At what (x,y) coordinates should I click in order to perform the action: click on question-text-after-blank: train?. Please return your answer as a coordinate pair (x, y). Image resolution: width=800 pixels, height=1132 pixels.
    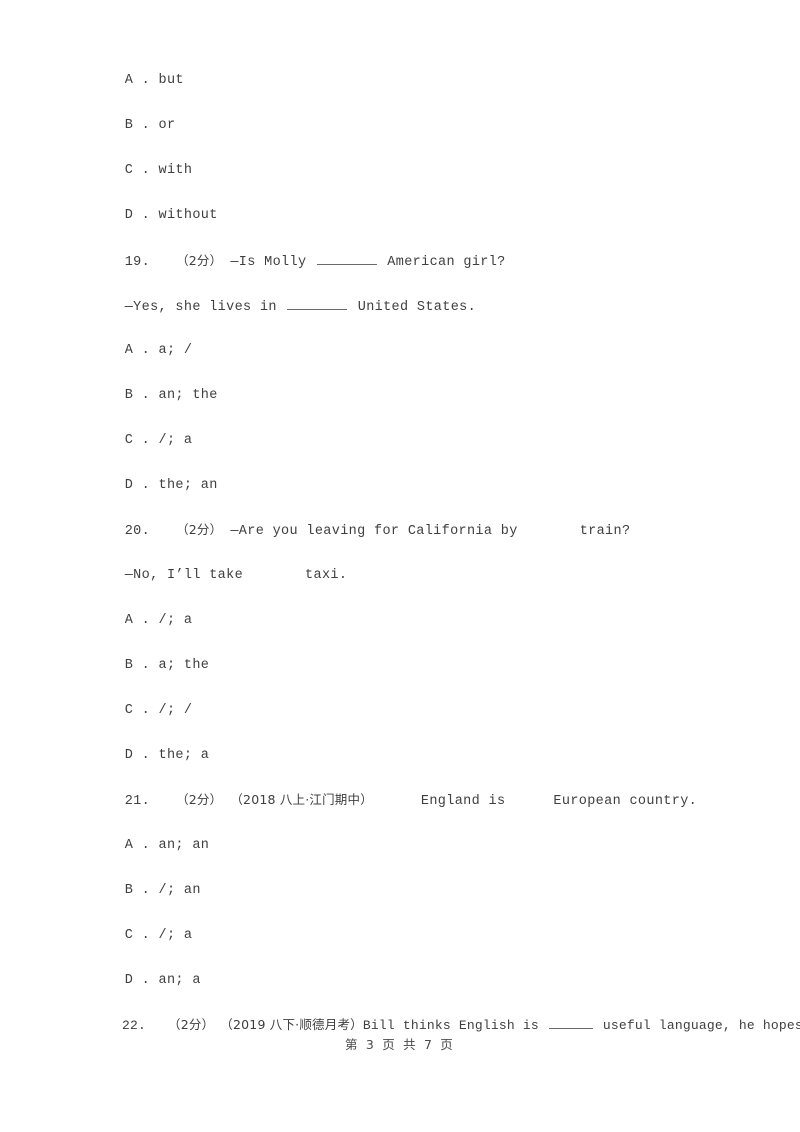
    Looking at the image, I should click on (605, 531).